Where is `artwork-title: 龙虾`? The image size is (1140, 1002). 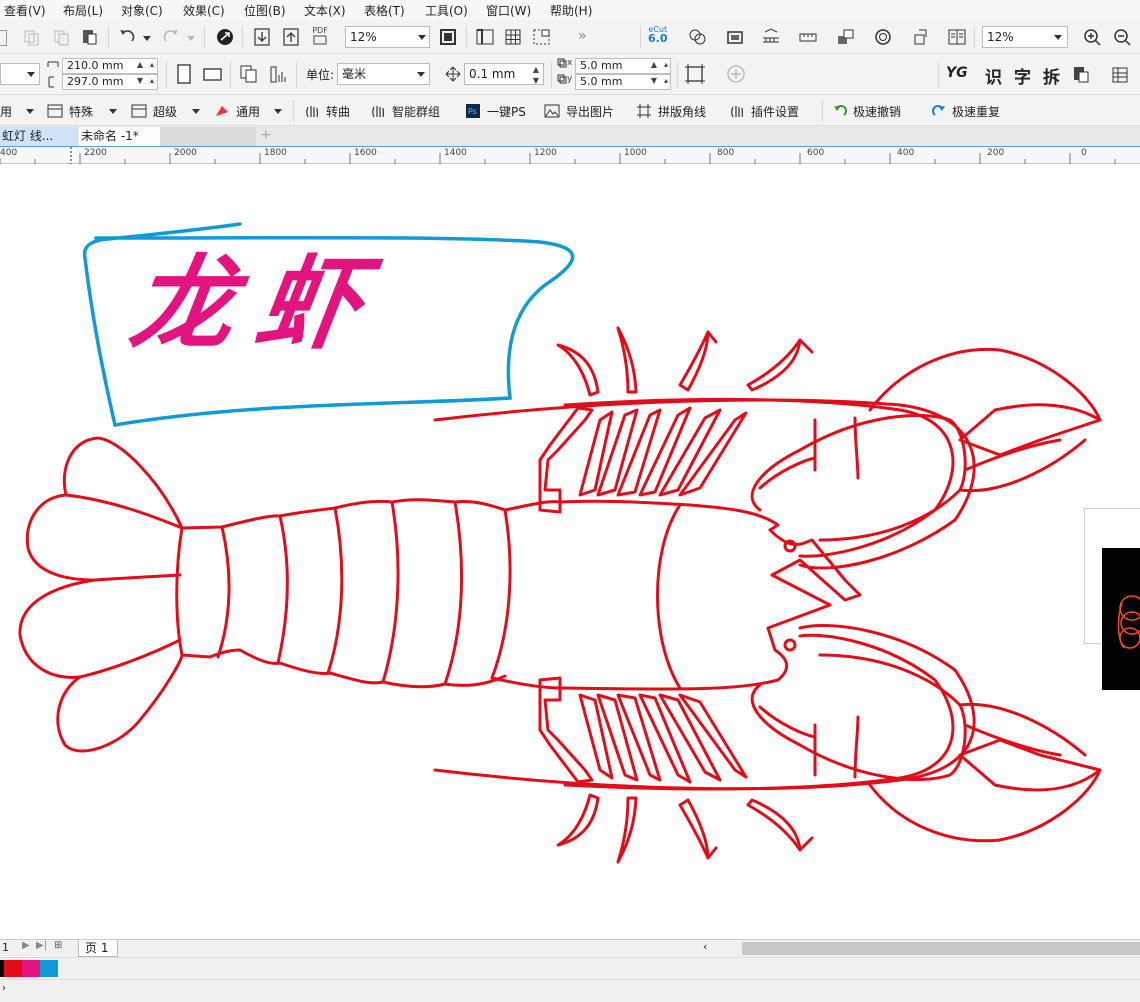
artwork-title: 龙虾 is located at coordinates (258, 304).